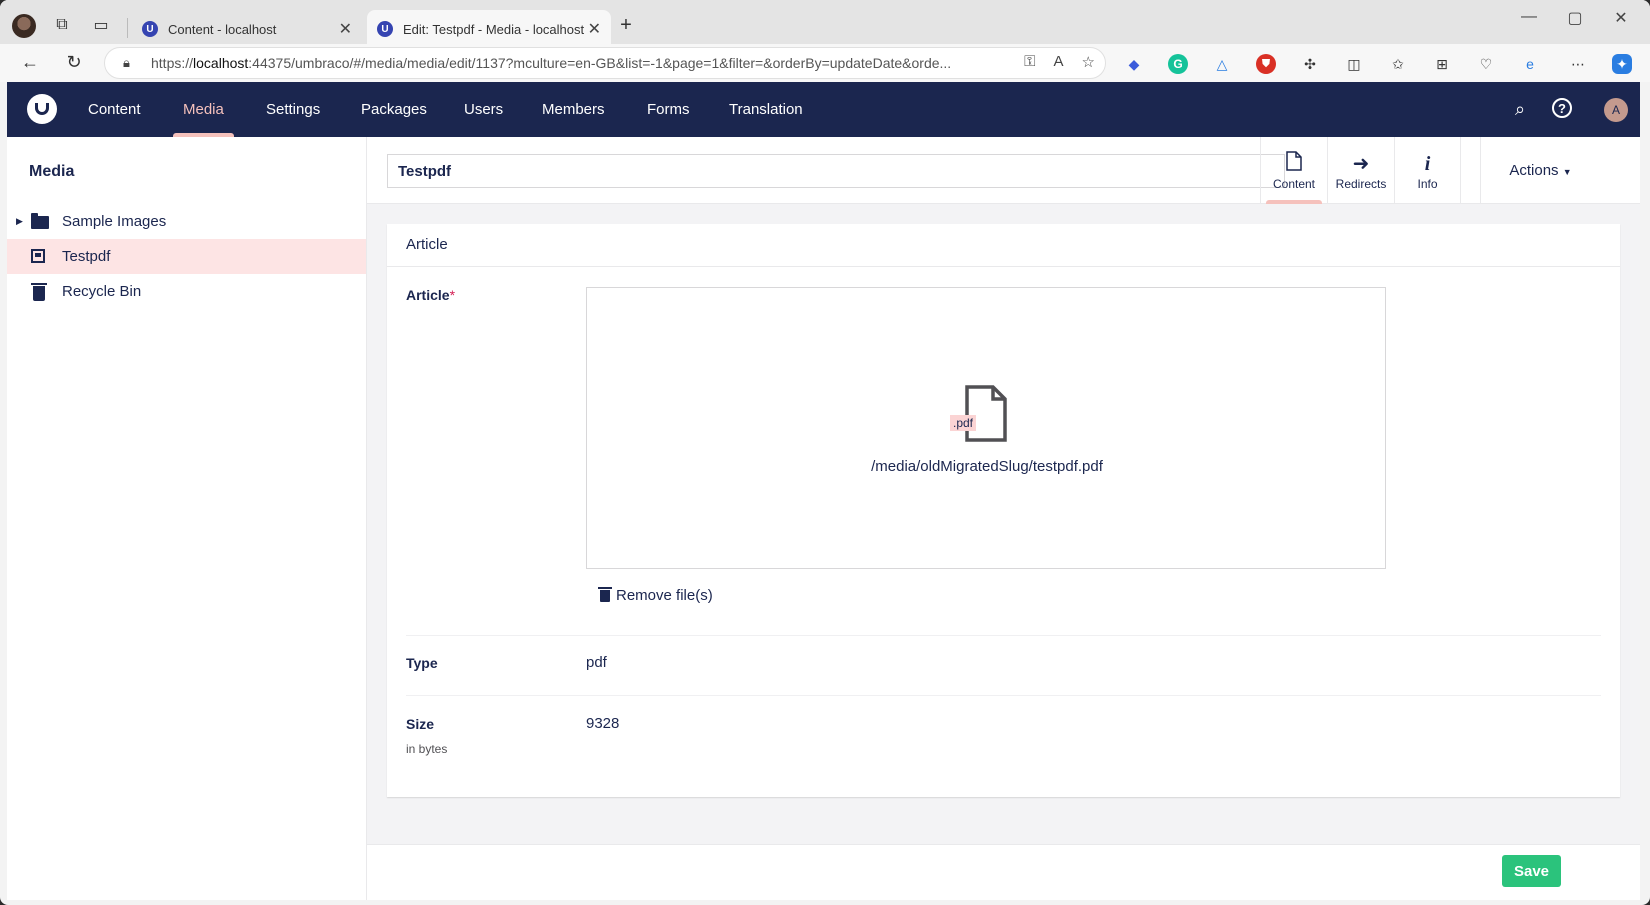 The width and height of the screenshot is (1650, 905). Describe the element at coordinates (114, 221) in the screenshot. I see `tree-item-label: Sample Images` at that location.